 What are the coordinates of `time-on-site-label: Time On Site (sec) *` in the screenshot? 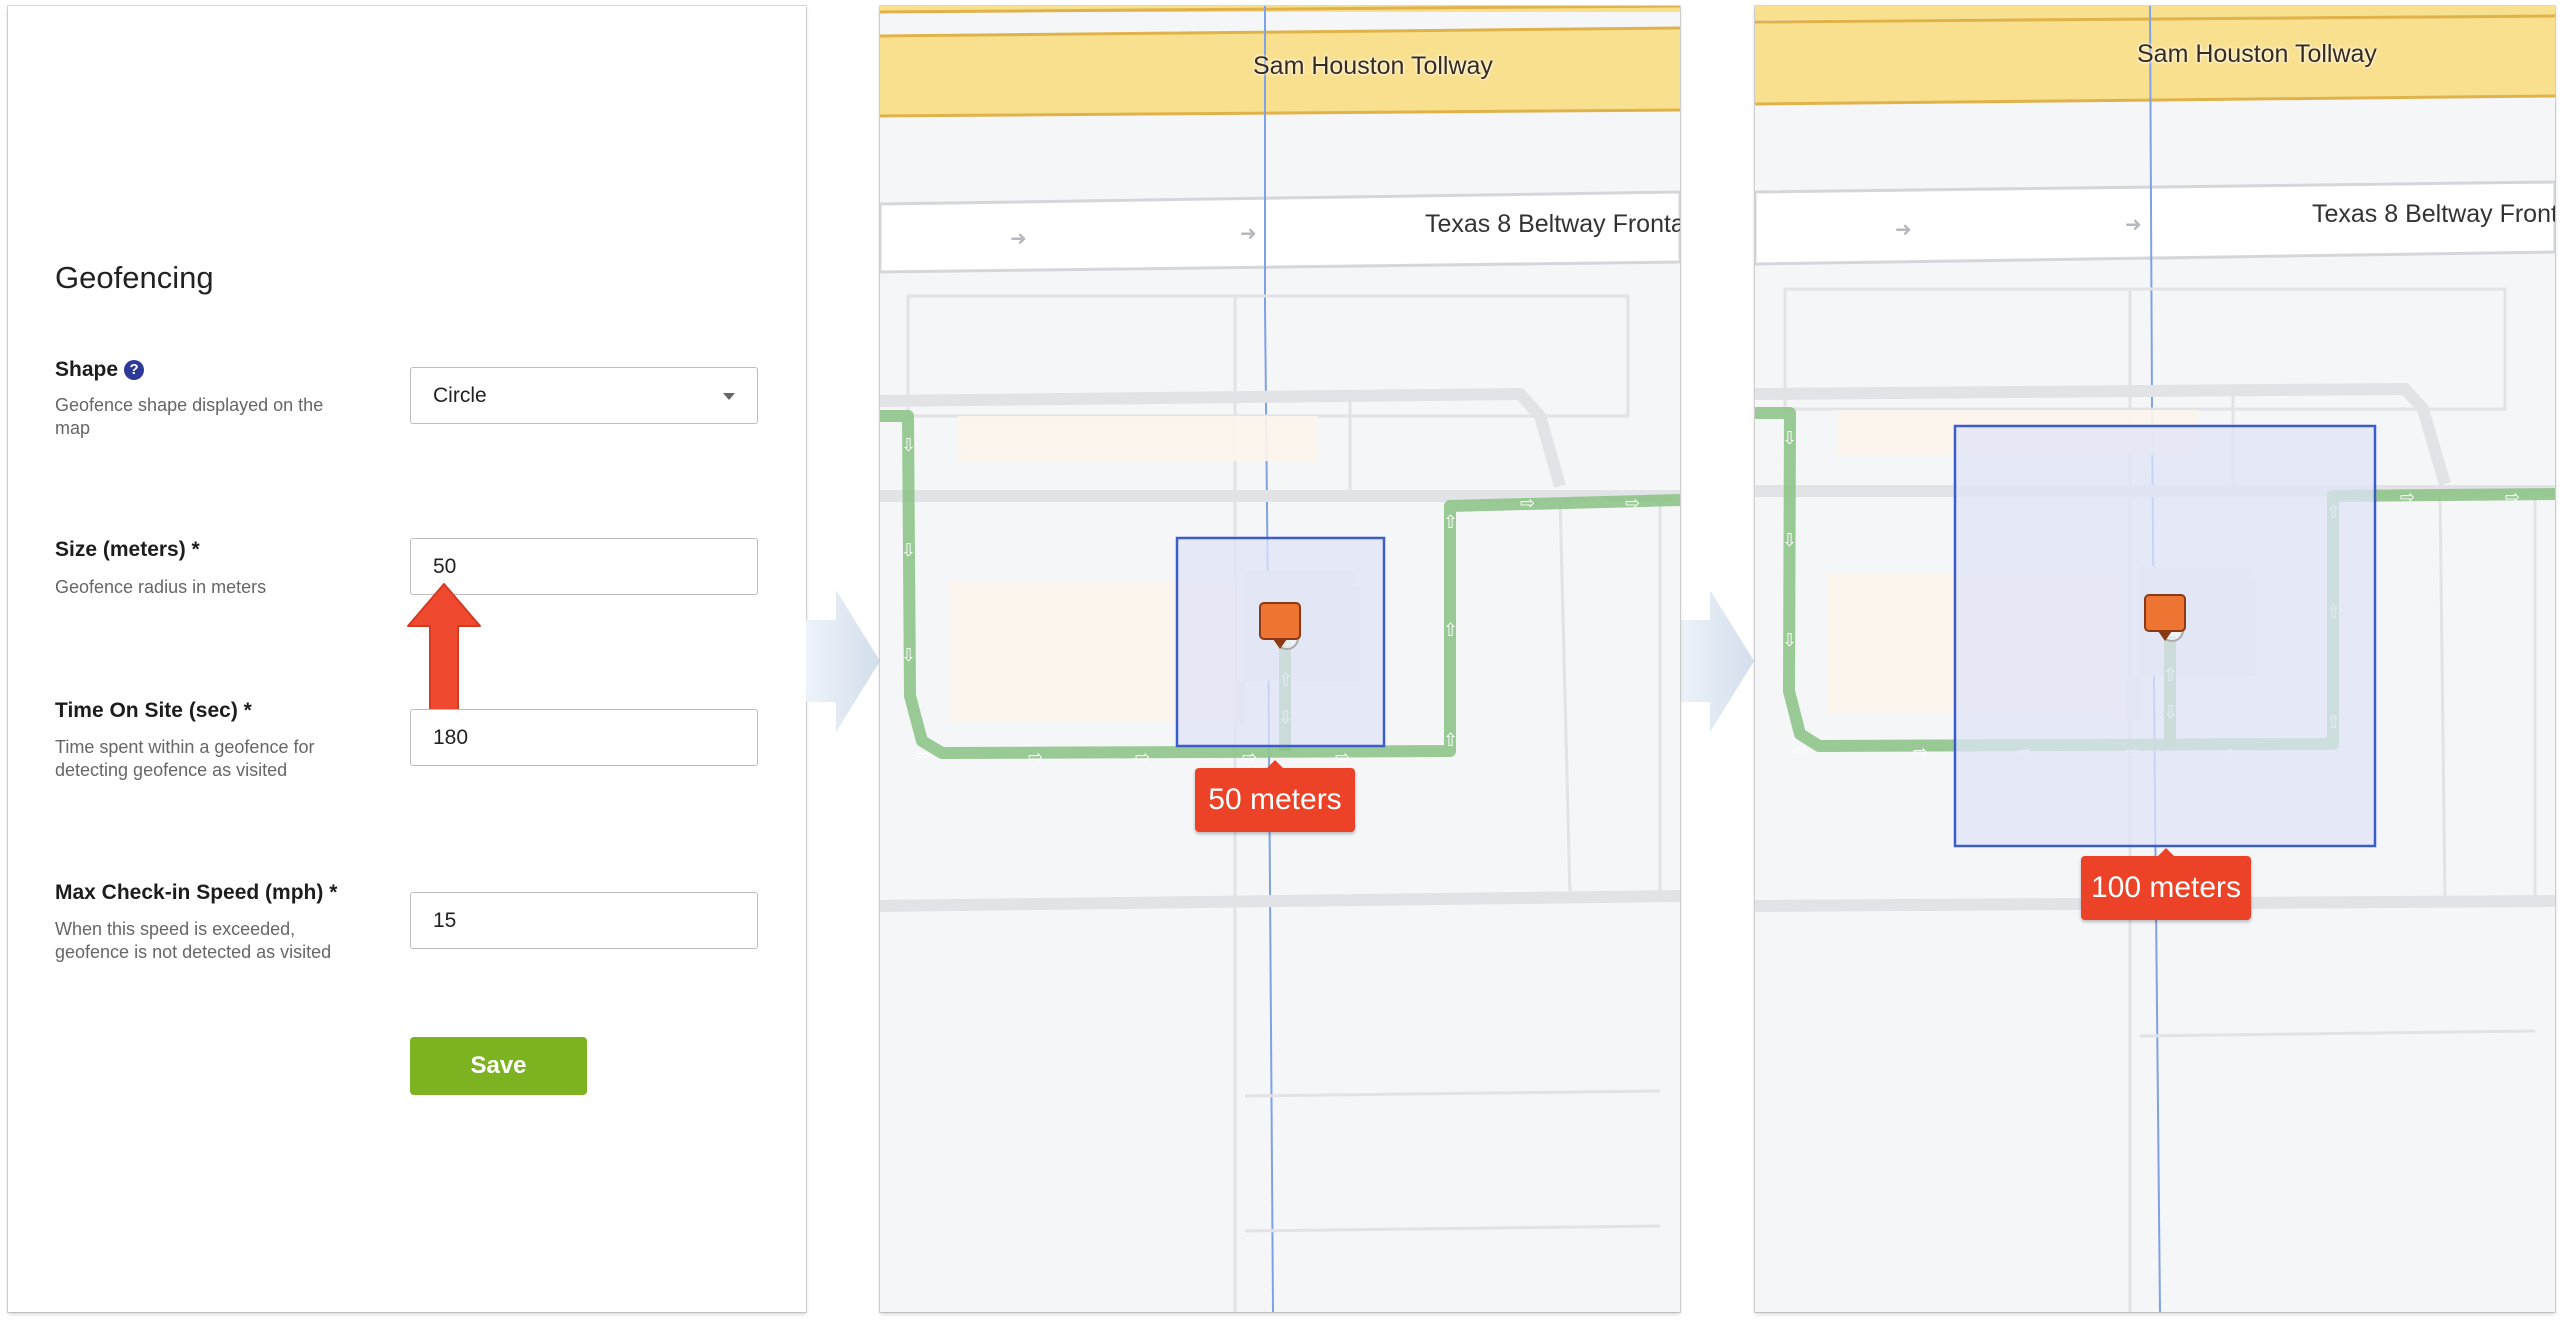 It's located at (153, 710).